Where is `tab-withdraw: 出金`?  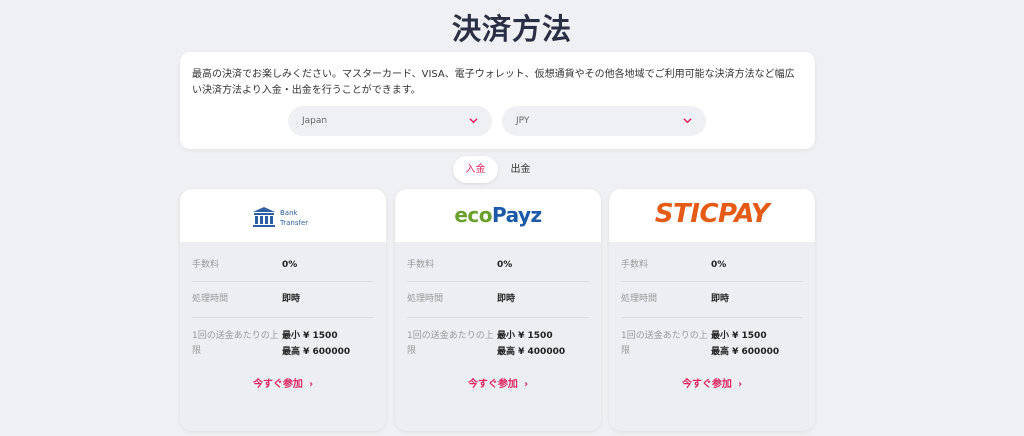 tab-withdraw: 出金 is located at coordinates (520, 169).